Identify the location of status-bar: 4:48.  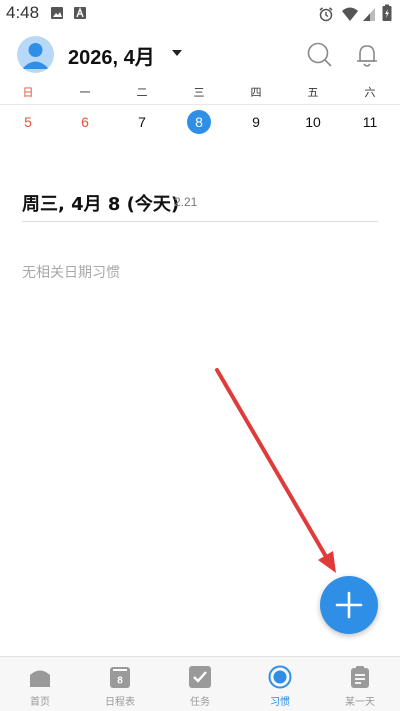
(200, 14).